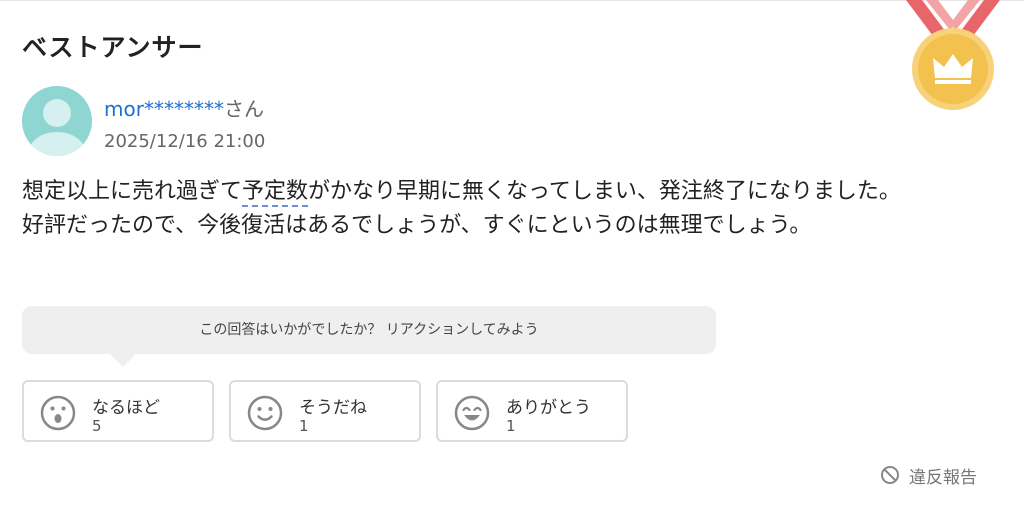 The height and width of the screenshot is (513, 1024). I want to click on top-divider, so click(512, 0).